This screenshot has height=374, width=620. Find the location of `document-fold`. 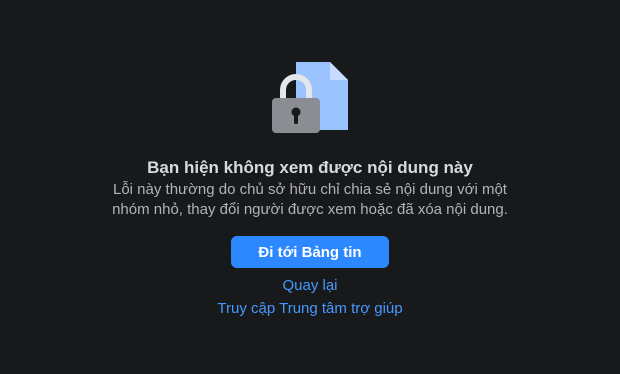

document-fold is located at coordinates (339, 71).